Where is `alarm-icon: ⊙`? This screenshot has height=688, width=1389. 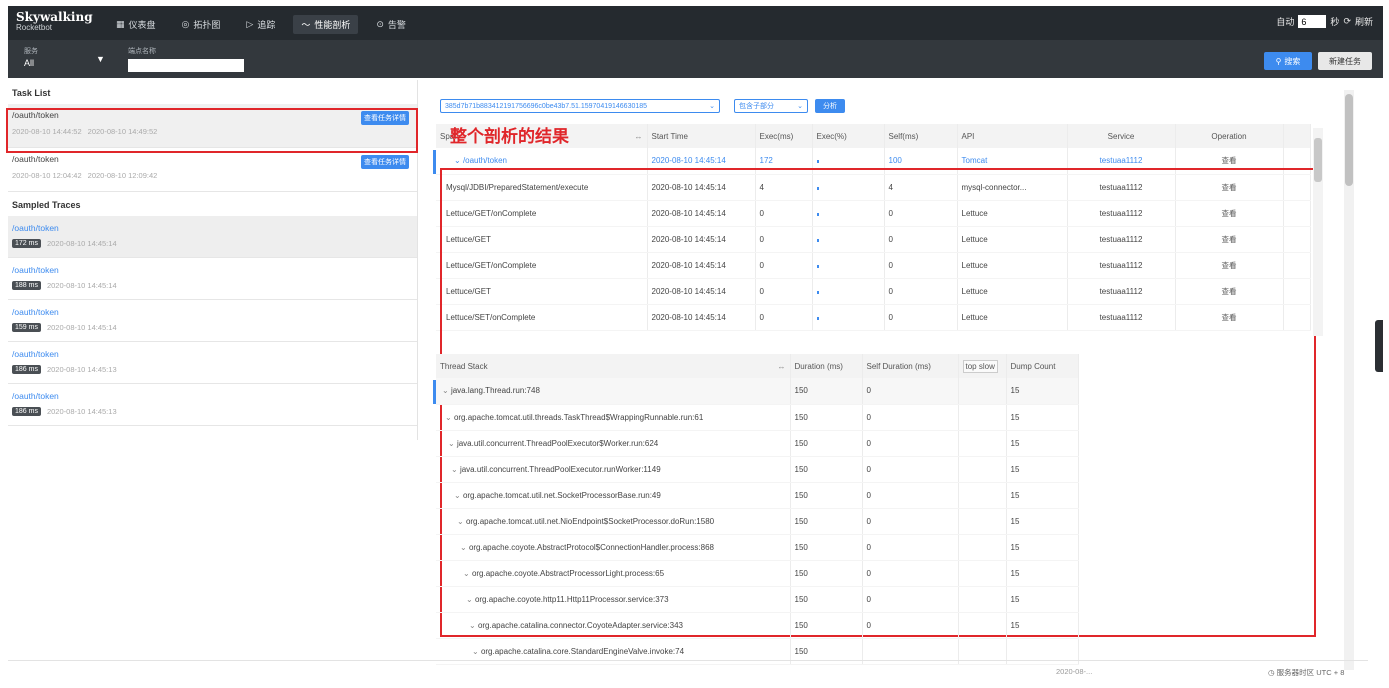 alarm-icon: ⊙ is located at coordinates (380, 24).